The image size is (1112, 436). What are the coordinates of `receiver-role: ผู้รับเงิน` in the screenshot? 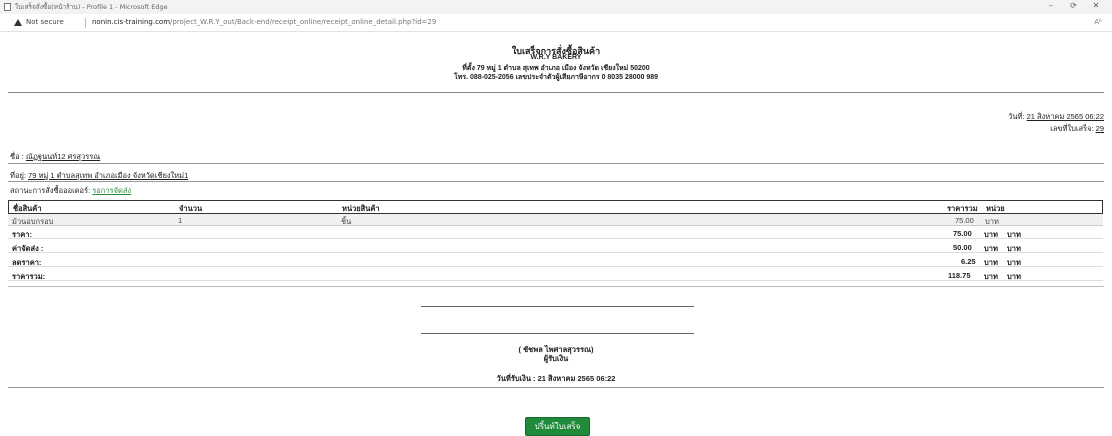 It's located at (556, 358).